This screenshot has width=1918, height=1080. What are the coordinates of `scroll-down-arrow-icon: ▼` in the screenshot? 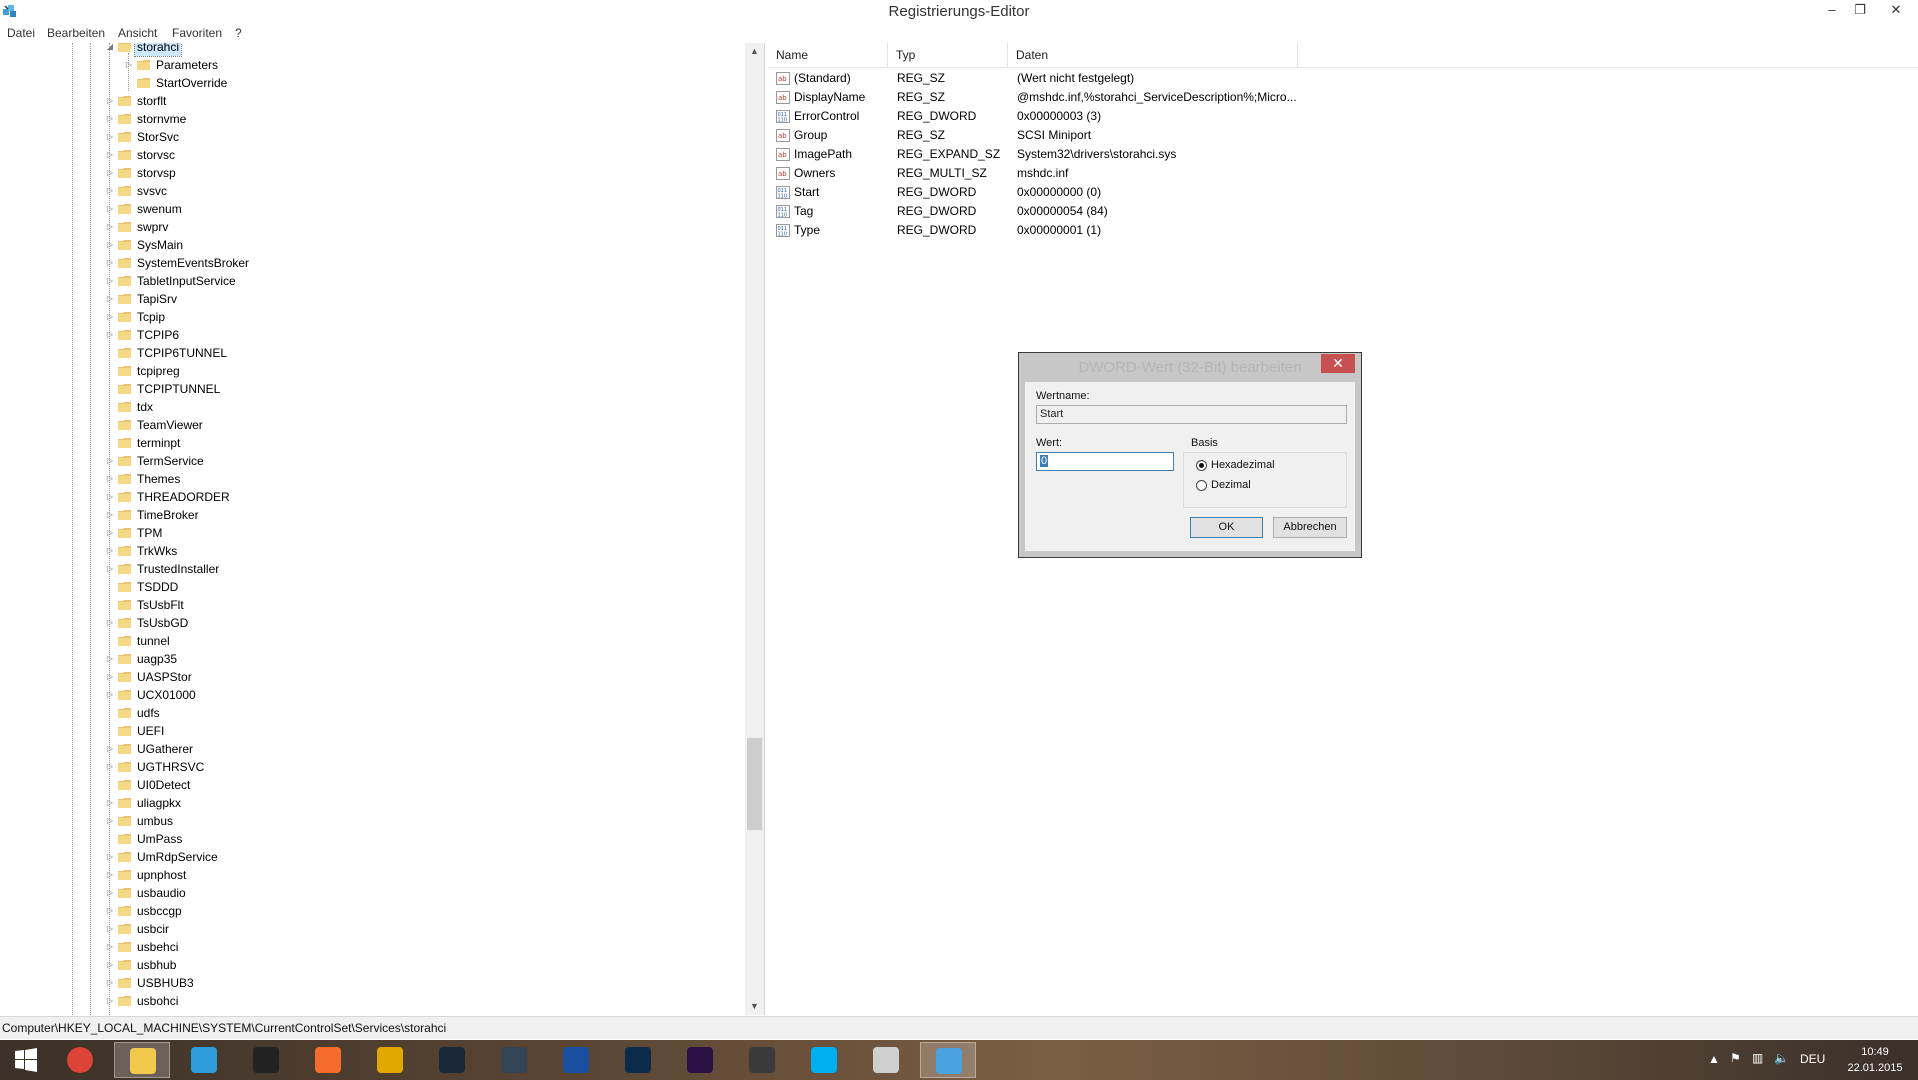 It's located at (754, 1006).